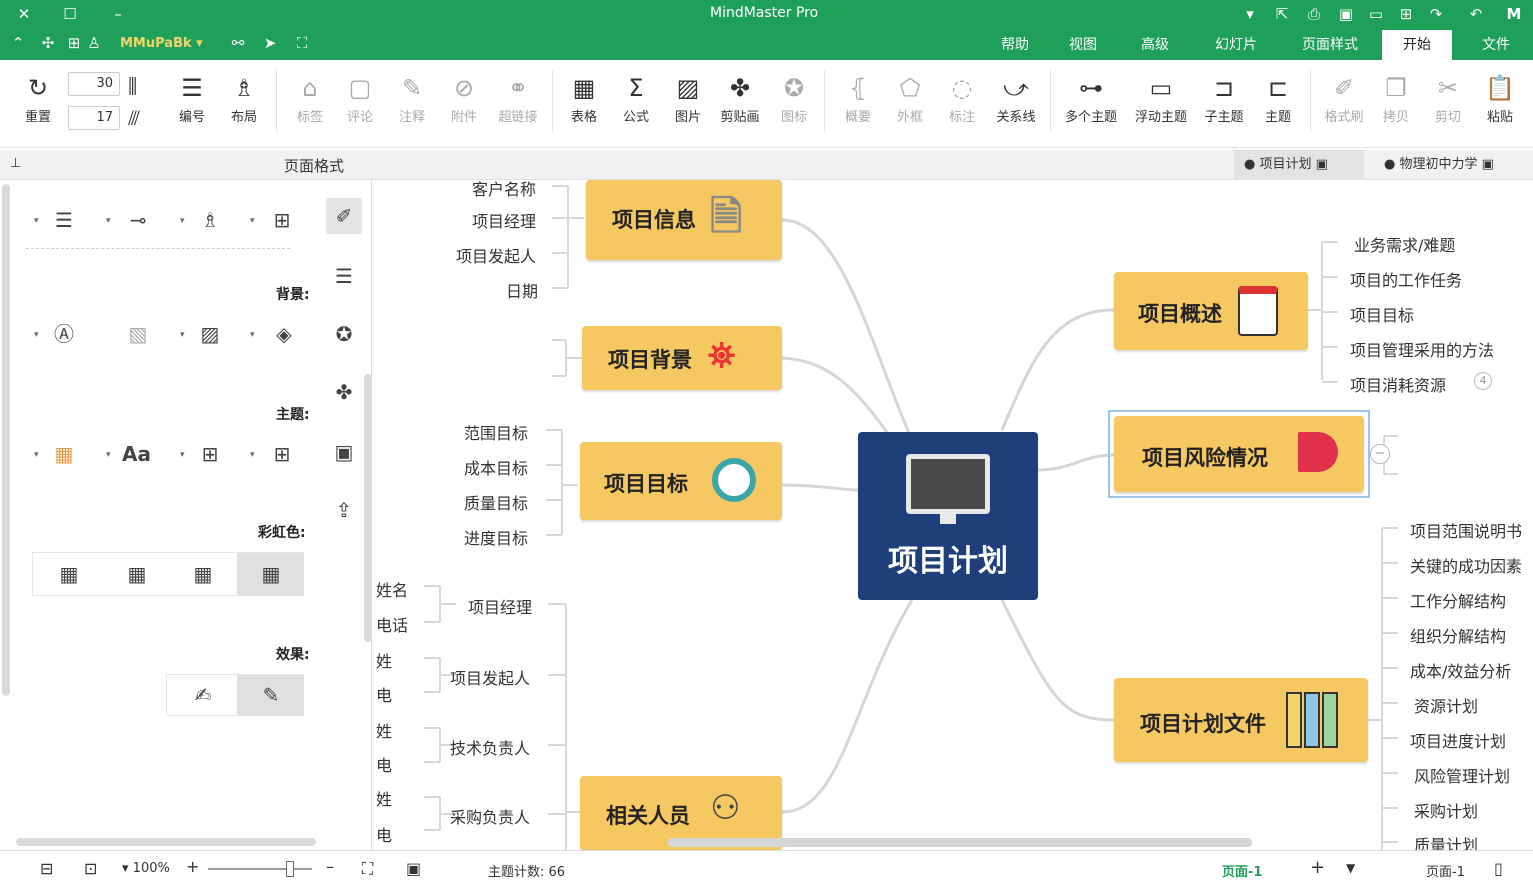  I want to click on zoom-in-icon: +, so click(192, 866).